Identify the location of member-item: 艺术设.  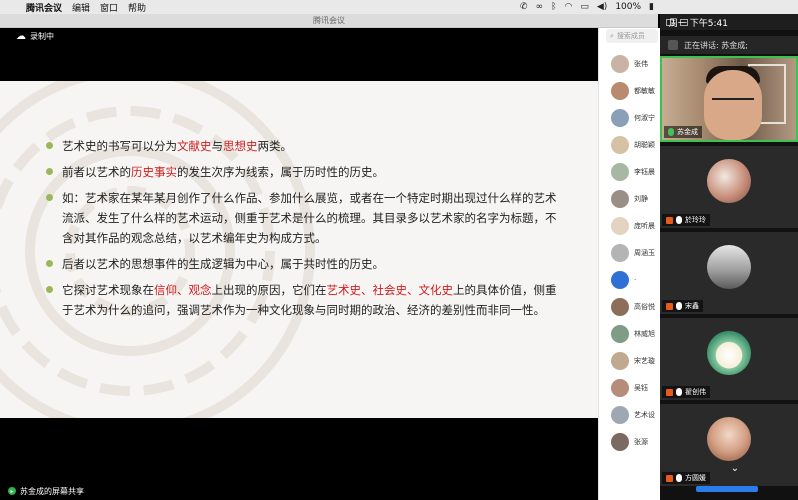
(635, 415).